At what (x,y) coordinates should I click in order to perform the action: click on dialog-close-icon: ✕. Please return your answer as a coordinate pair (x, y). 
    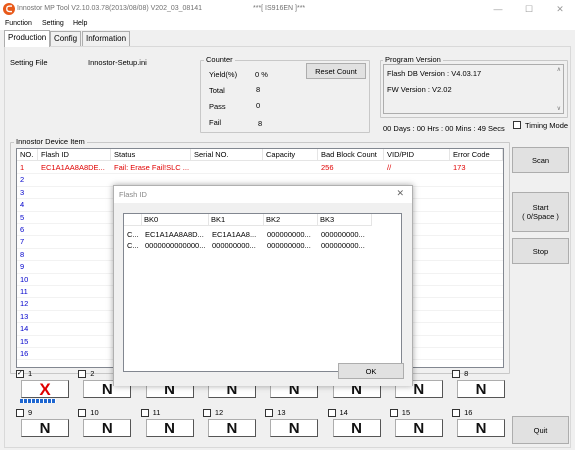
    Looking at the image, I should click on (400, 193).